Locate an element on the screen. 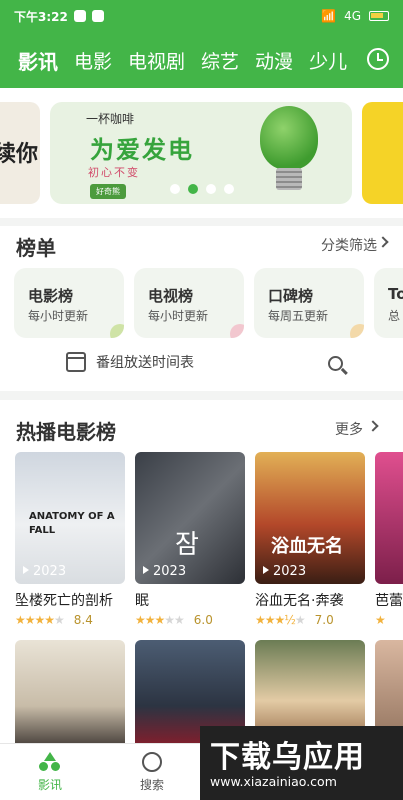 The width and height of the screenshot is (403, 800). rating-score: 7.0 is located at coordinates (324, 620).